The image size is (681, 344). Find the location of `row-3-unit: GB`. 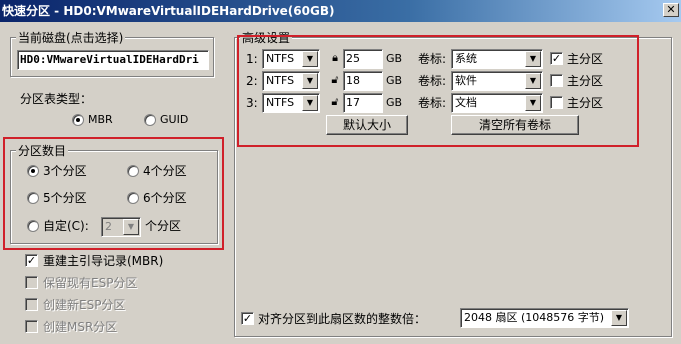

row-3-unit: GB is located at coordinates (394, 102).